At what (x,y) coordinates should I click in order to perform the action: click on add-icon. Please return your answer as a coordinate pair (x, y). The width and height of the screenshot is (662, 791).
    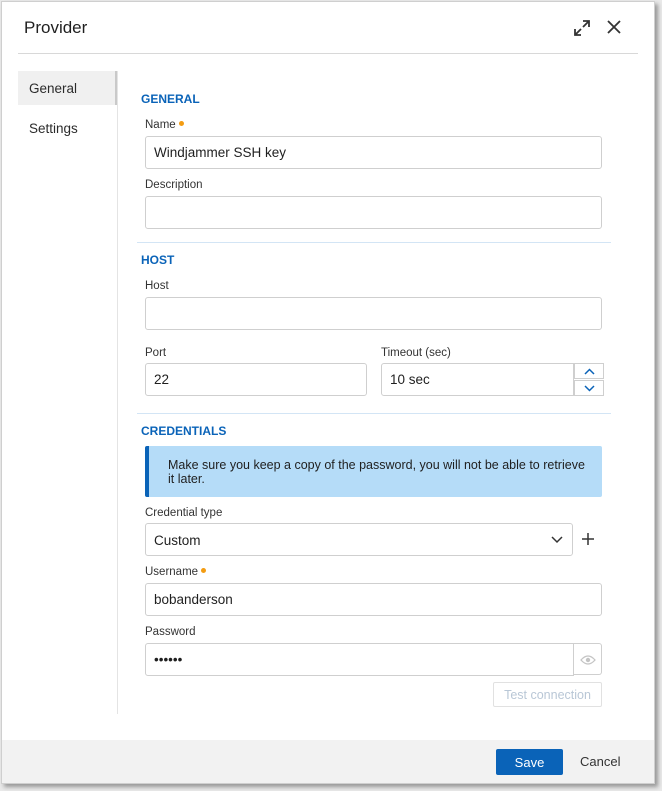
    Looking at the image, I should click on (588, 539).